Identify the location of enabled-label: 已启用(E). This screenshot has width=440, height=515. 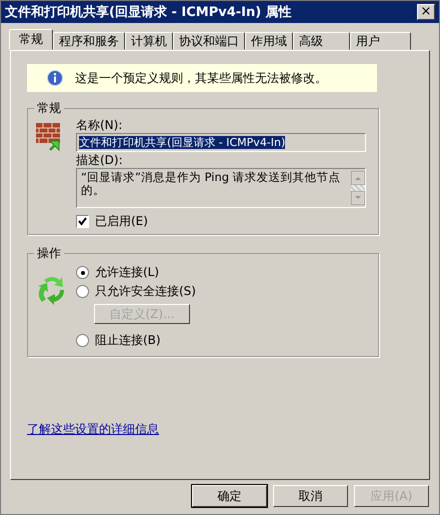
(121, 221).